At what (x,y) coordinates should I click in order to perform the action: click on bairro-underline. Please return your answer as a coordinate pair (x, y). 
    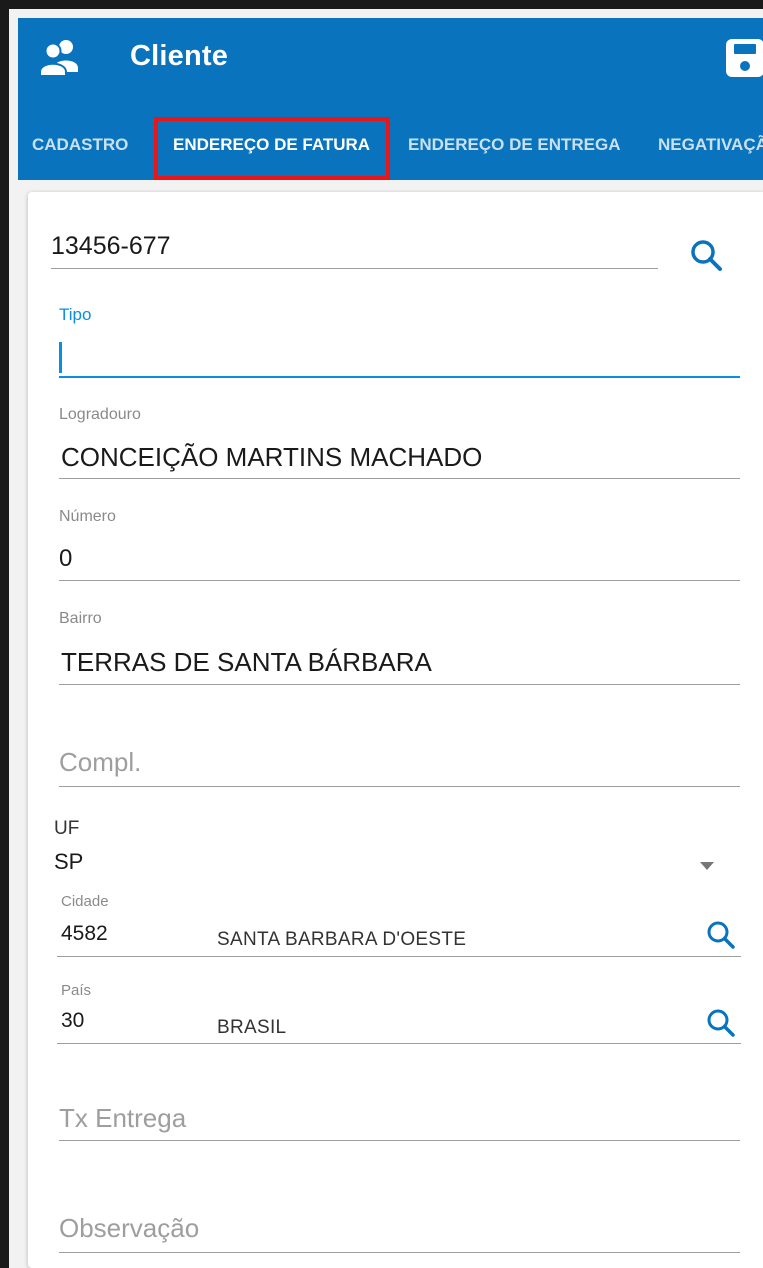
    Looking at the image, I should click on (399, 684).